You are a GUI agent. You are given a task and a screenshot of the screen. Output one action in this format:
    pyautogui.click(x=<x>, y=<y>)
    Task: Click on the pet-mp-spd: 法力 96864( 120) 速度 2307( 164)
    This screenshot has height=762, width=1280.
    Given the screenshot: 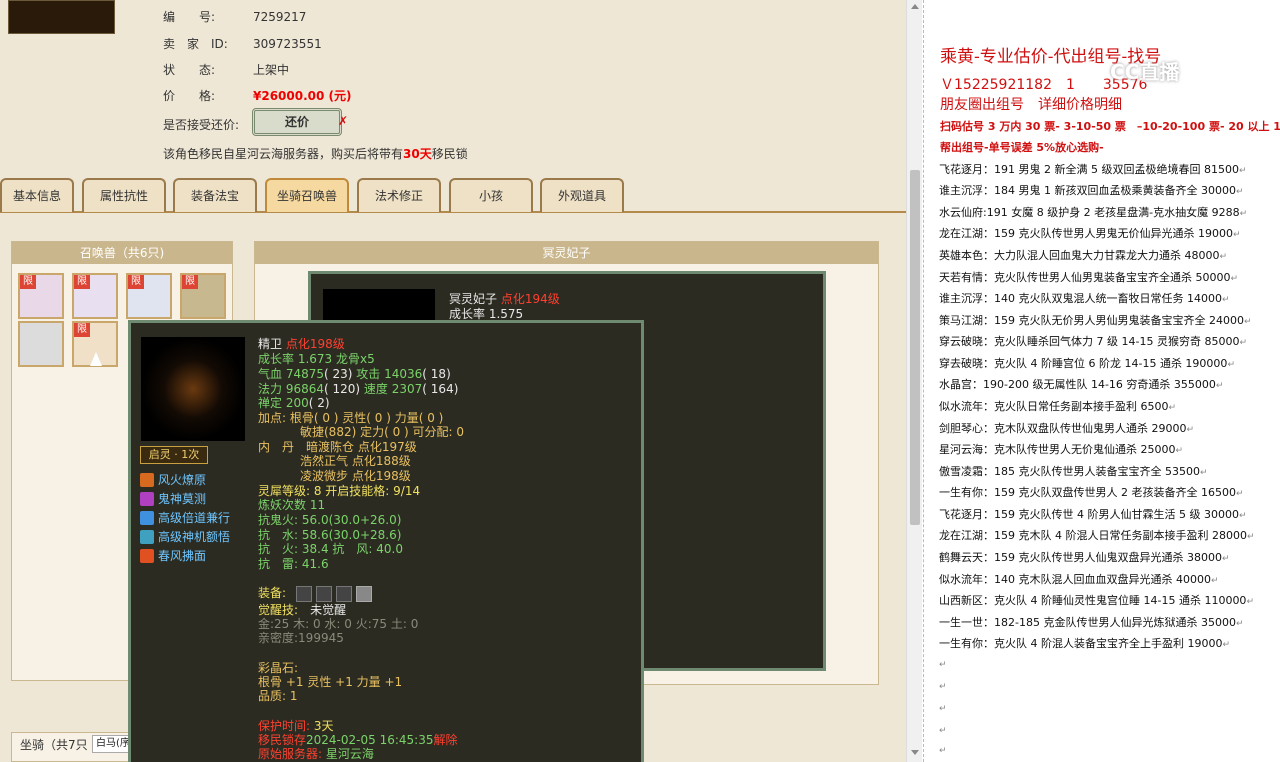 What is the action you would take?
    pyautogui.click(x=358, y=389)
    